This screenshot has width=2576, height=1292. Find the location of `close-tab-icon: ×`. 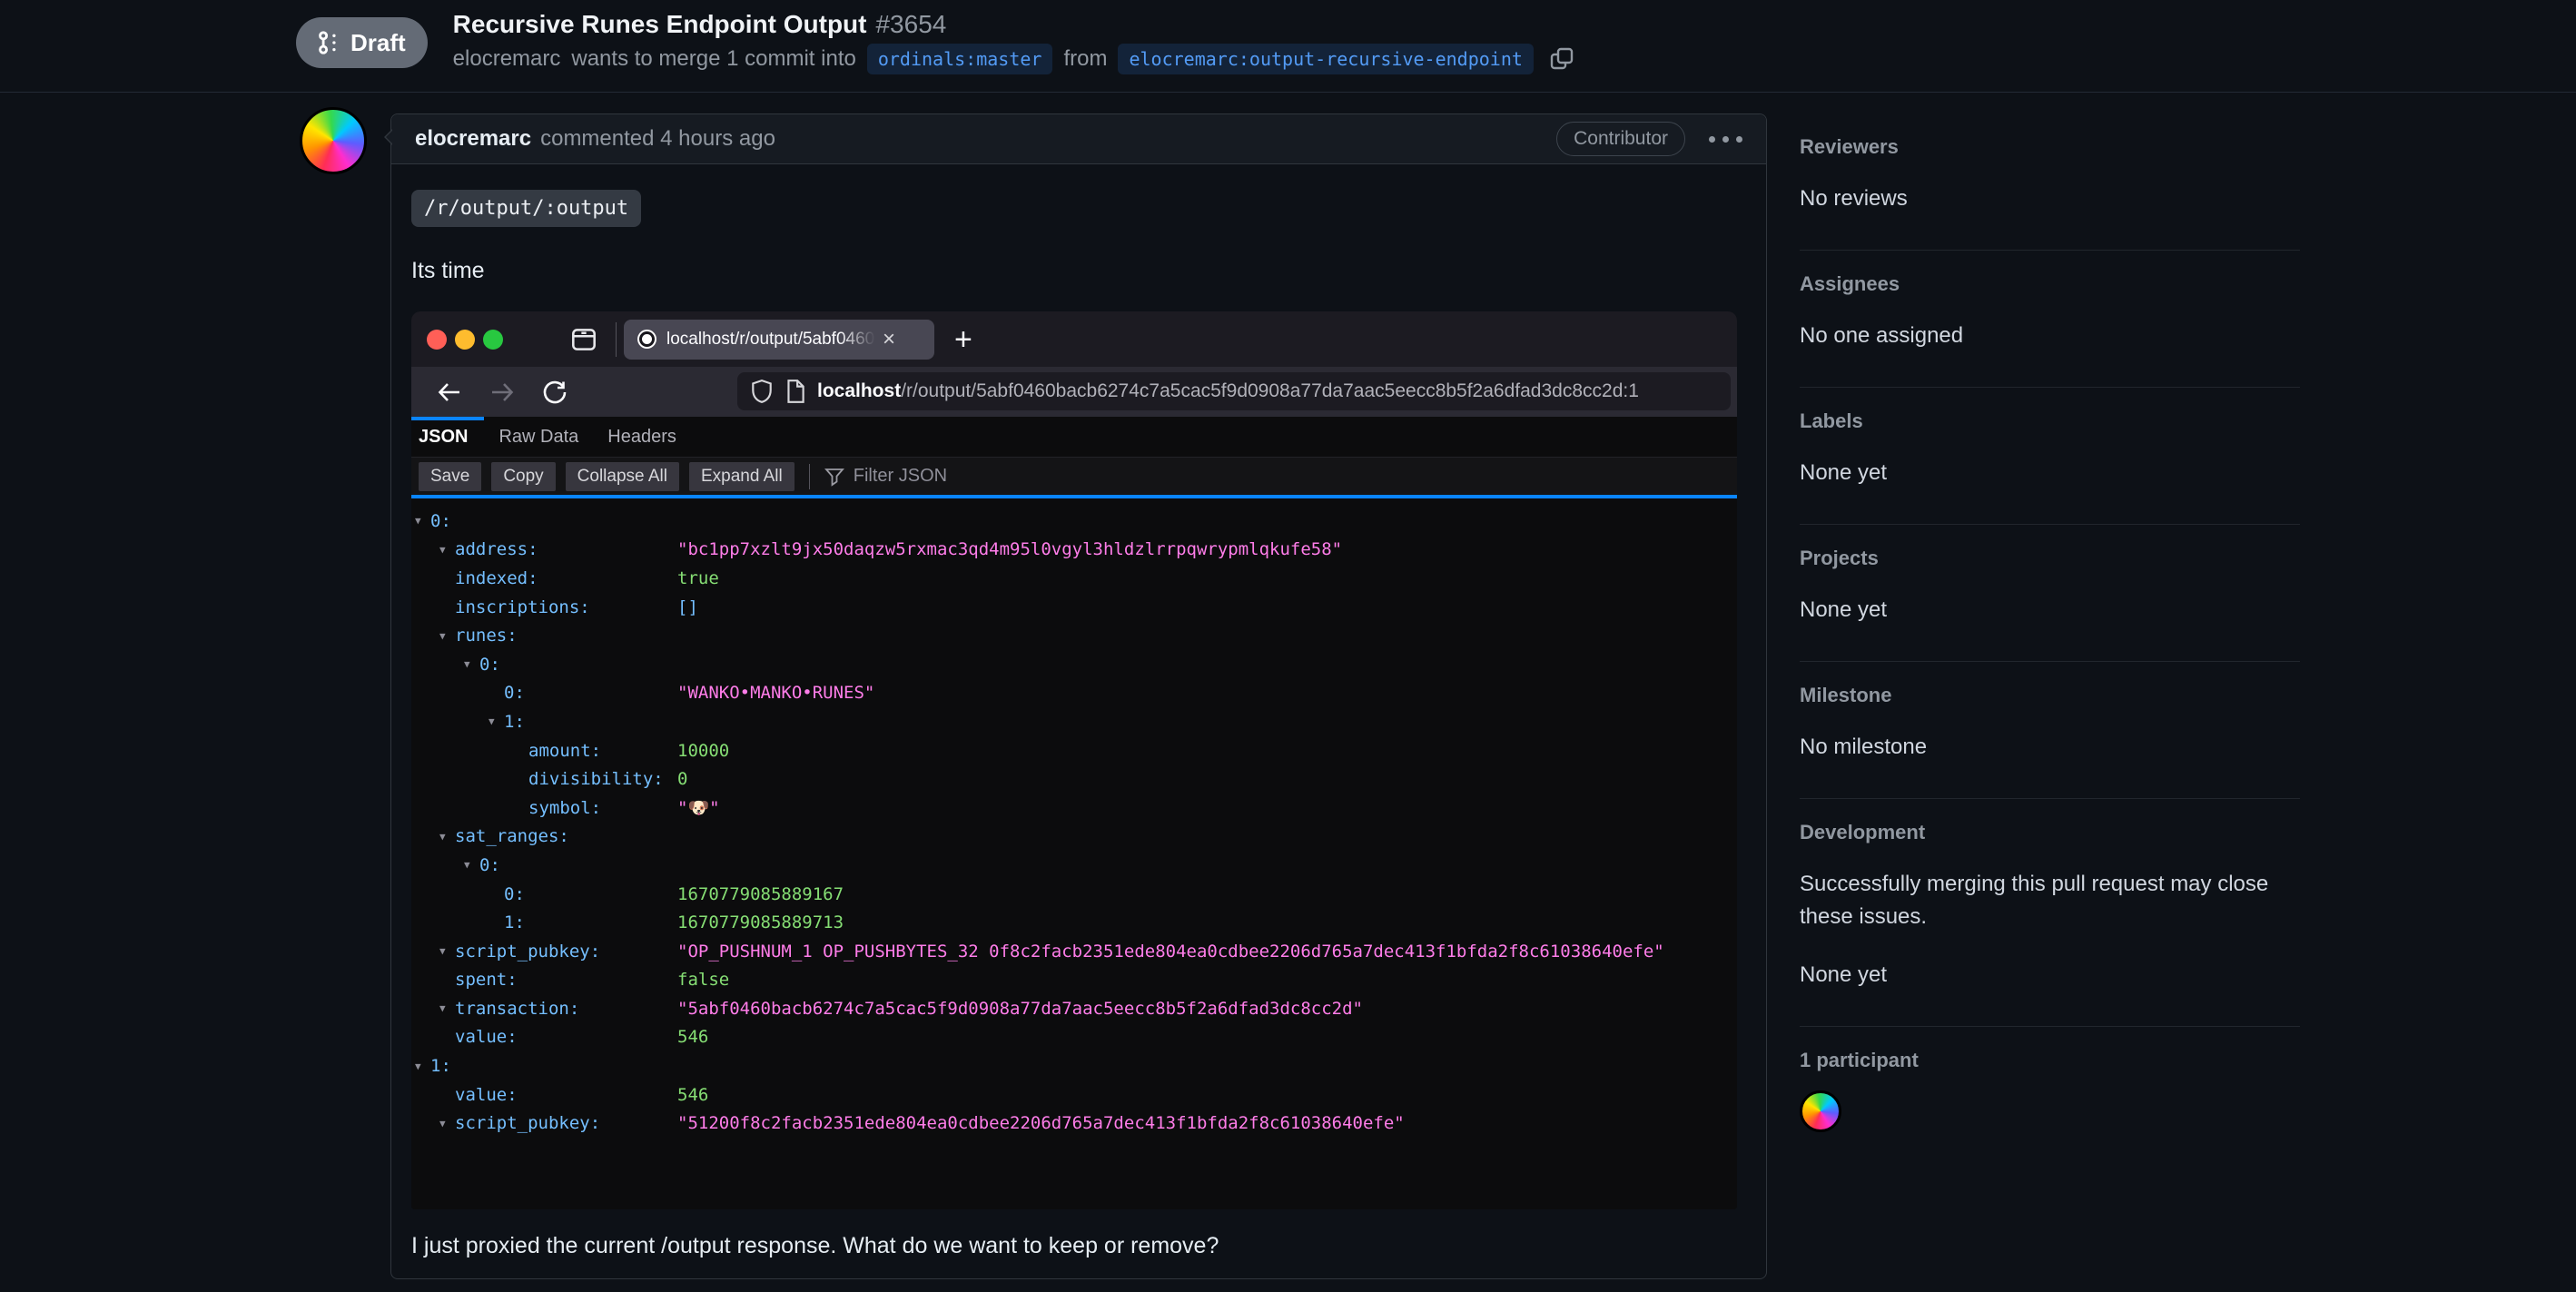

close-tab-icon: × is located at coordinates (889, 339).